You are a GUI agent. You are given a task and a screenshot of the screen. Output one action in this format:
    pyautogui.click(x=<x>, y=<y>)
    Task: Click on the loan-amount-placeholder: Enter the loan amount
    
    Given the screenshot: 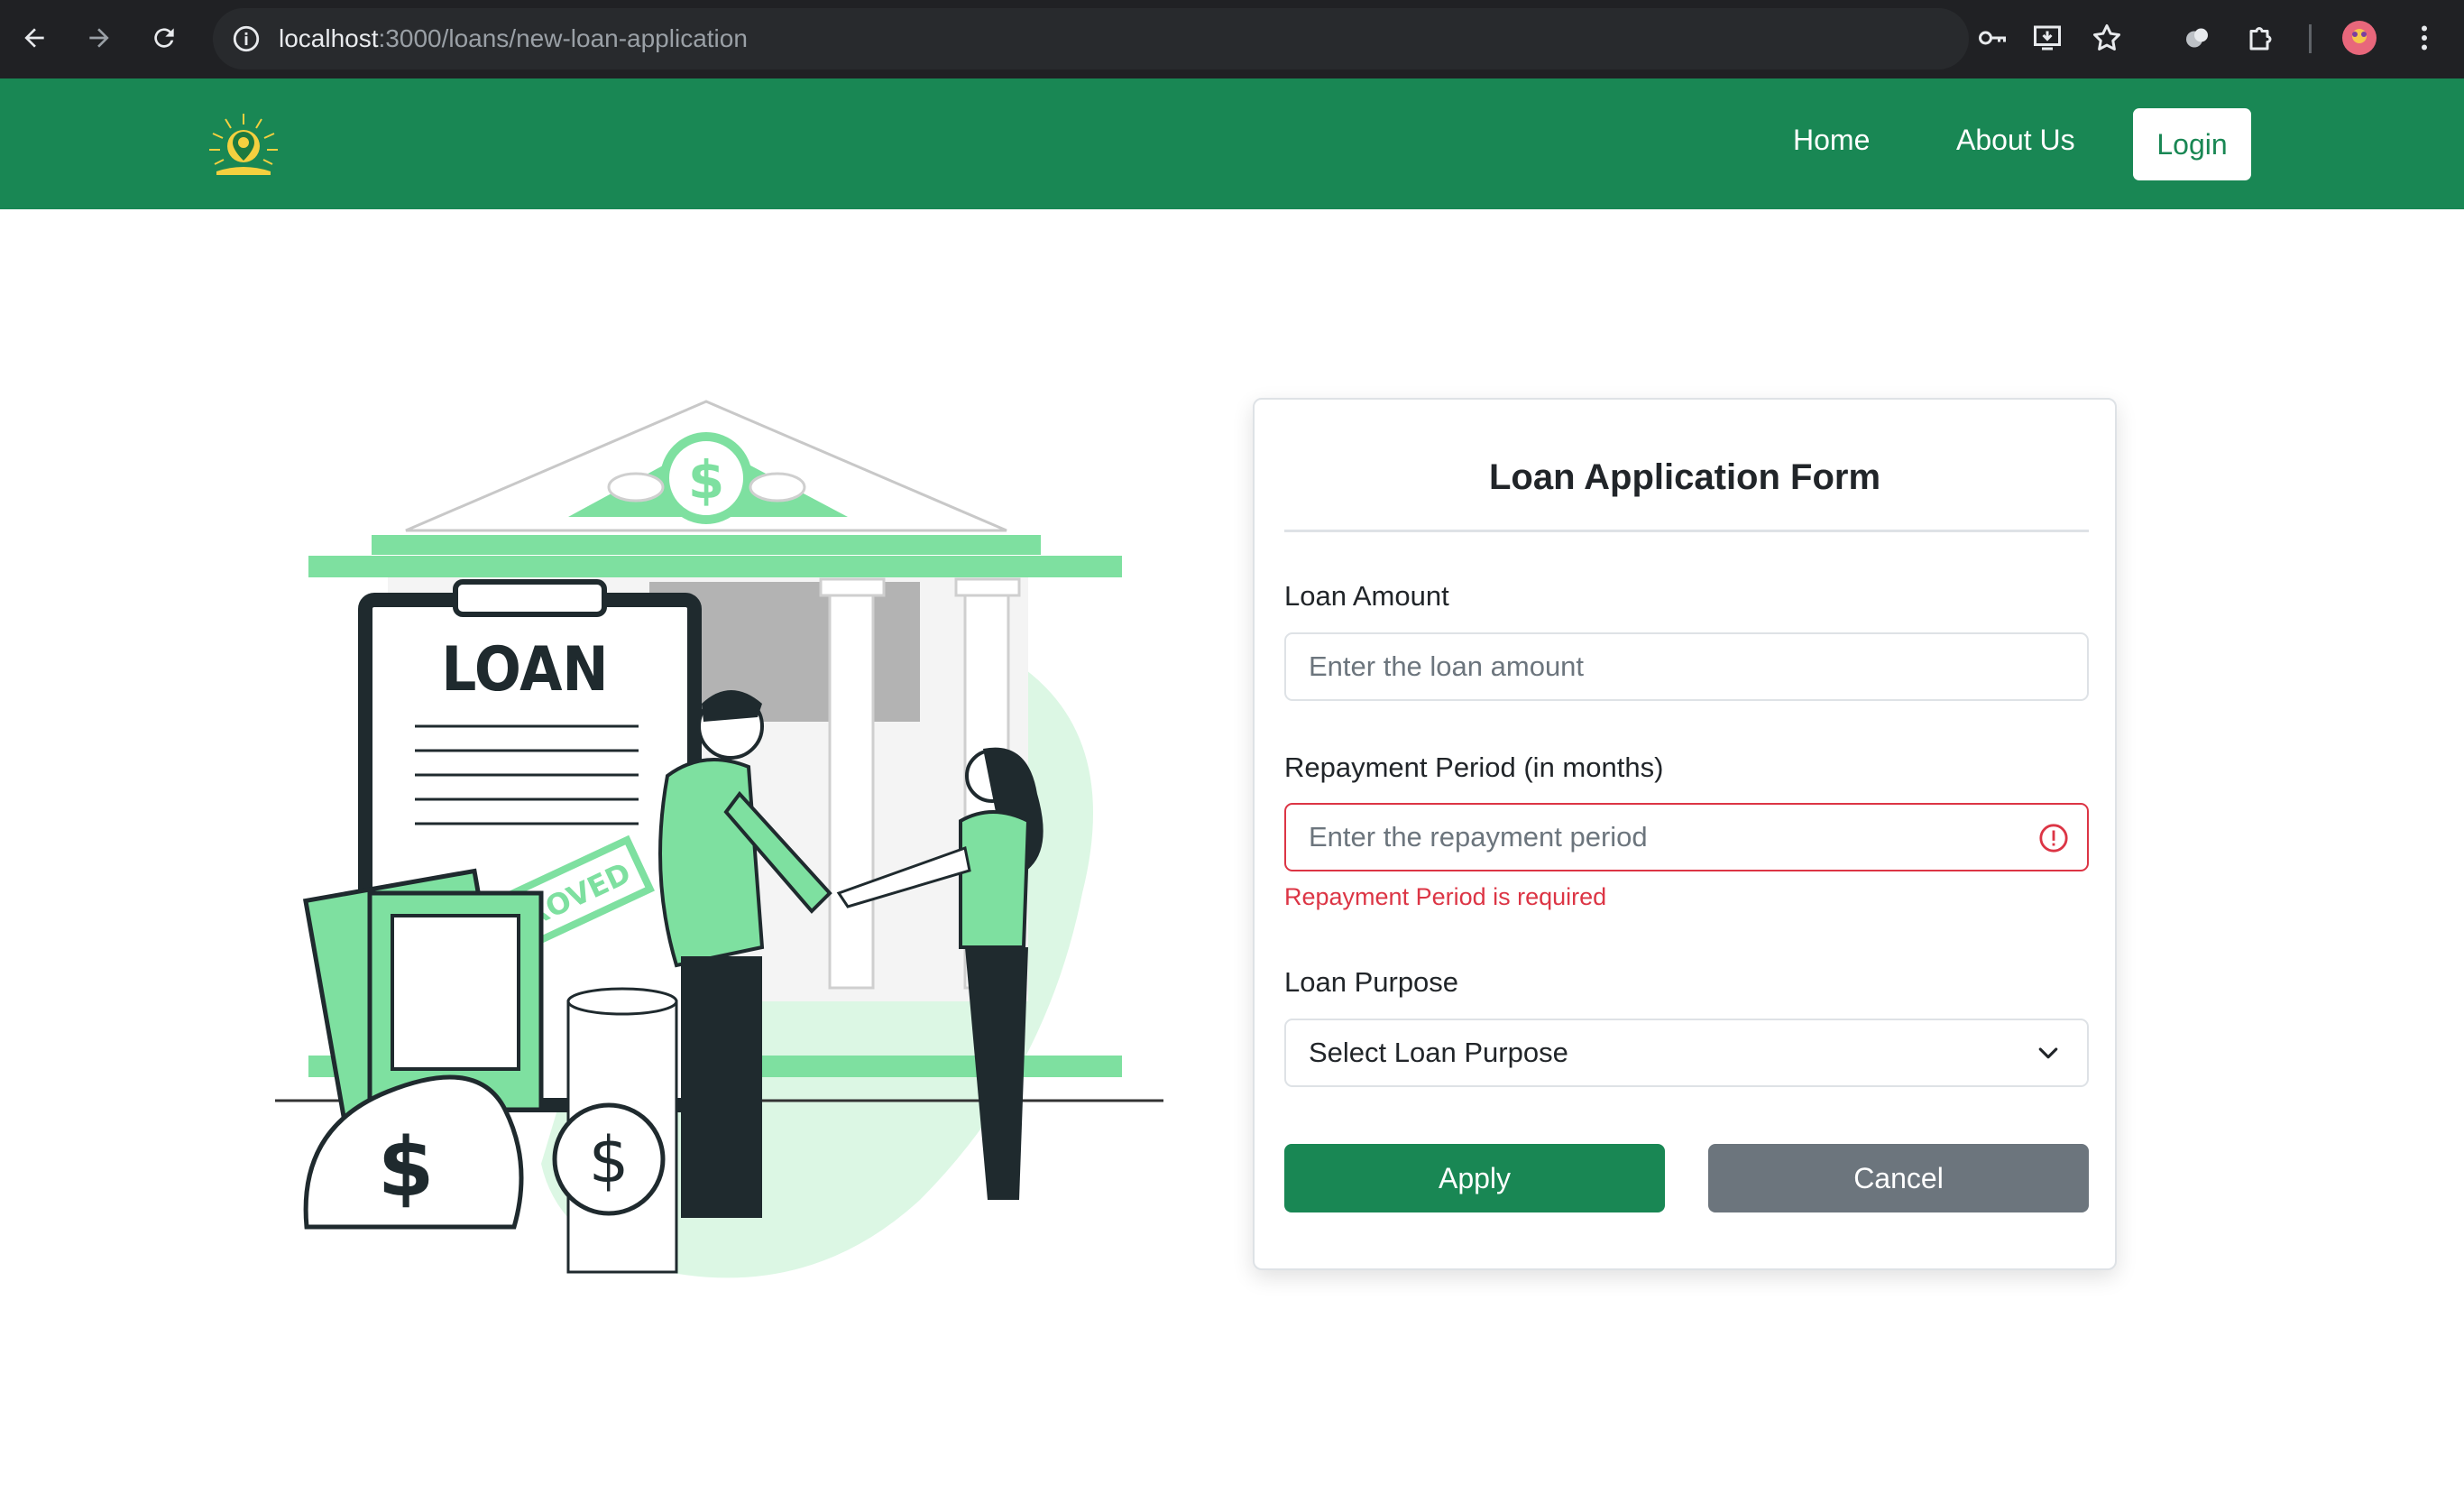 What is the action you would take?
    pyautogui.click(x=1447, y=666)
    